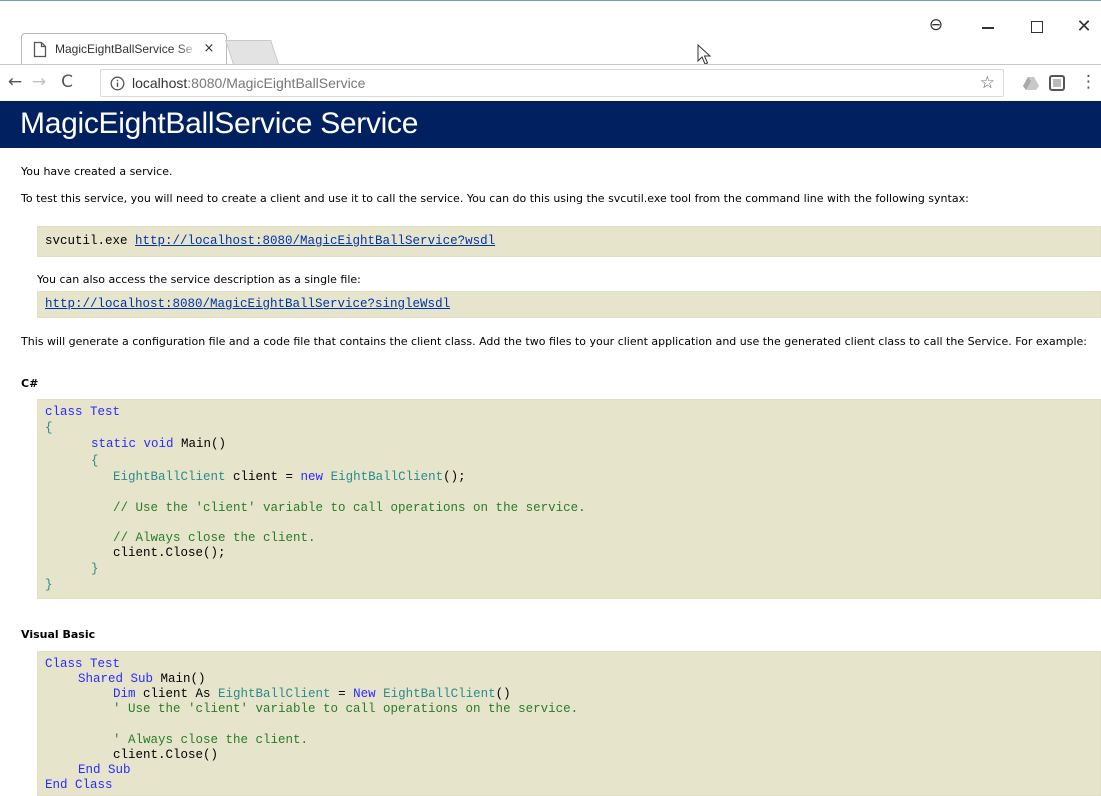  I want to click on cs-open-brace: {, so click(49, 428).